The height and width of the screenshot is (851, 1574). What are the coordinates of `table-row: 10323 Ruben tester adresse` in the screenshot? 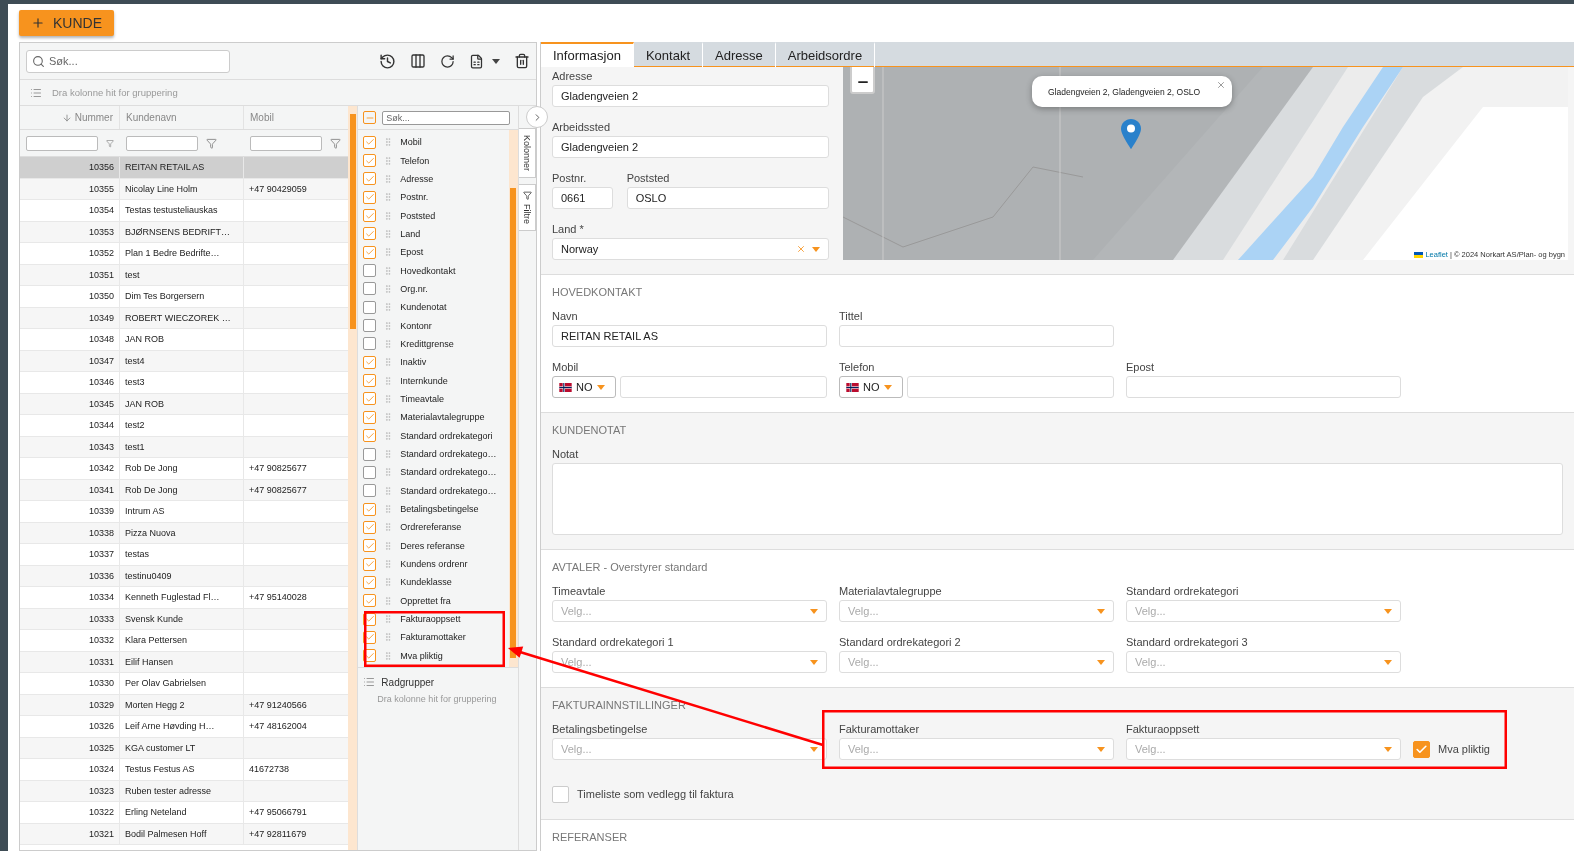 It's located at (184, 791).